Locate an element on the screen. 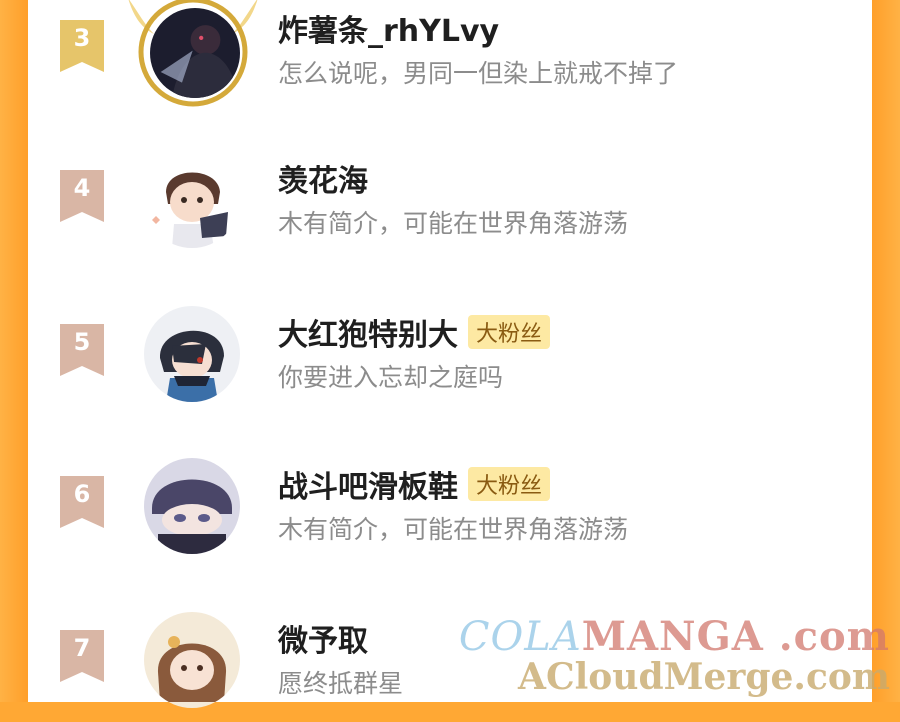 The image size is (900, 722). user-name: 羡花海 is located at coordinates (323, 178).